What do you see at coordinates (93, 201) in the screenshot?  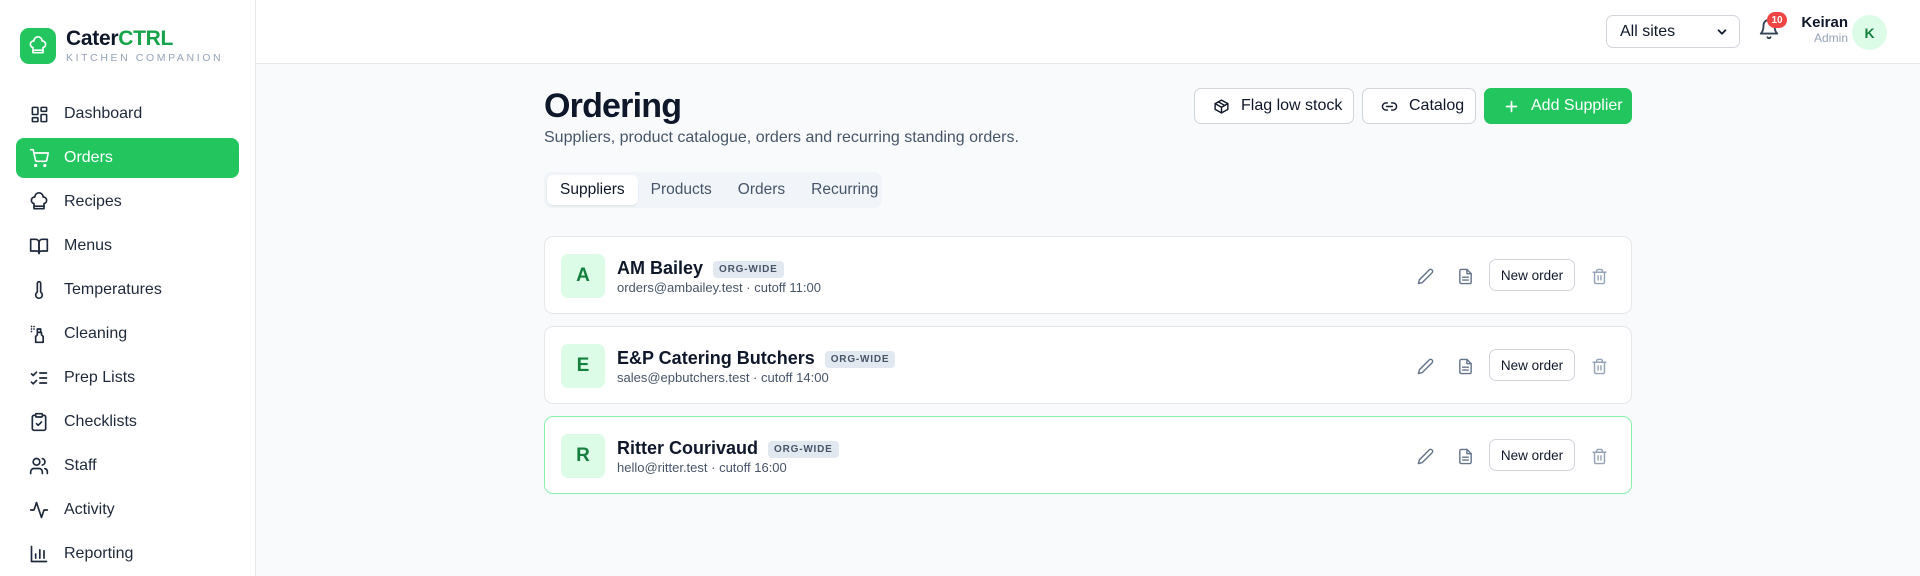 I see `sidebar-item-label: Recipes` at bounding box center [93, 201].